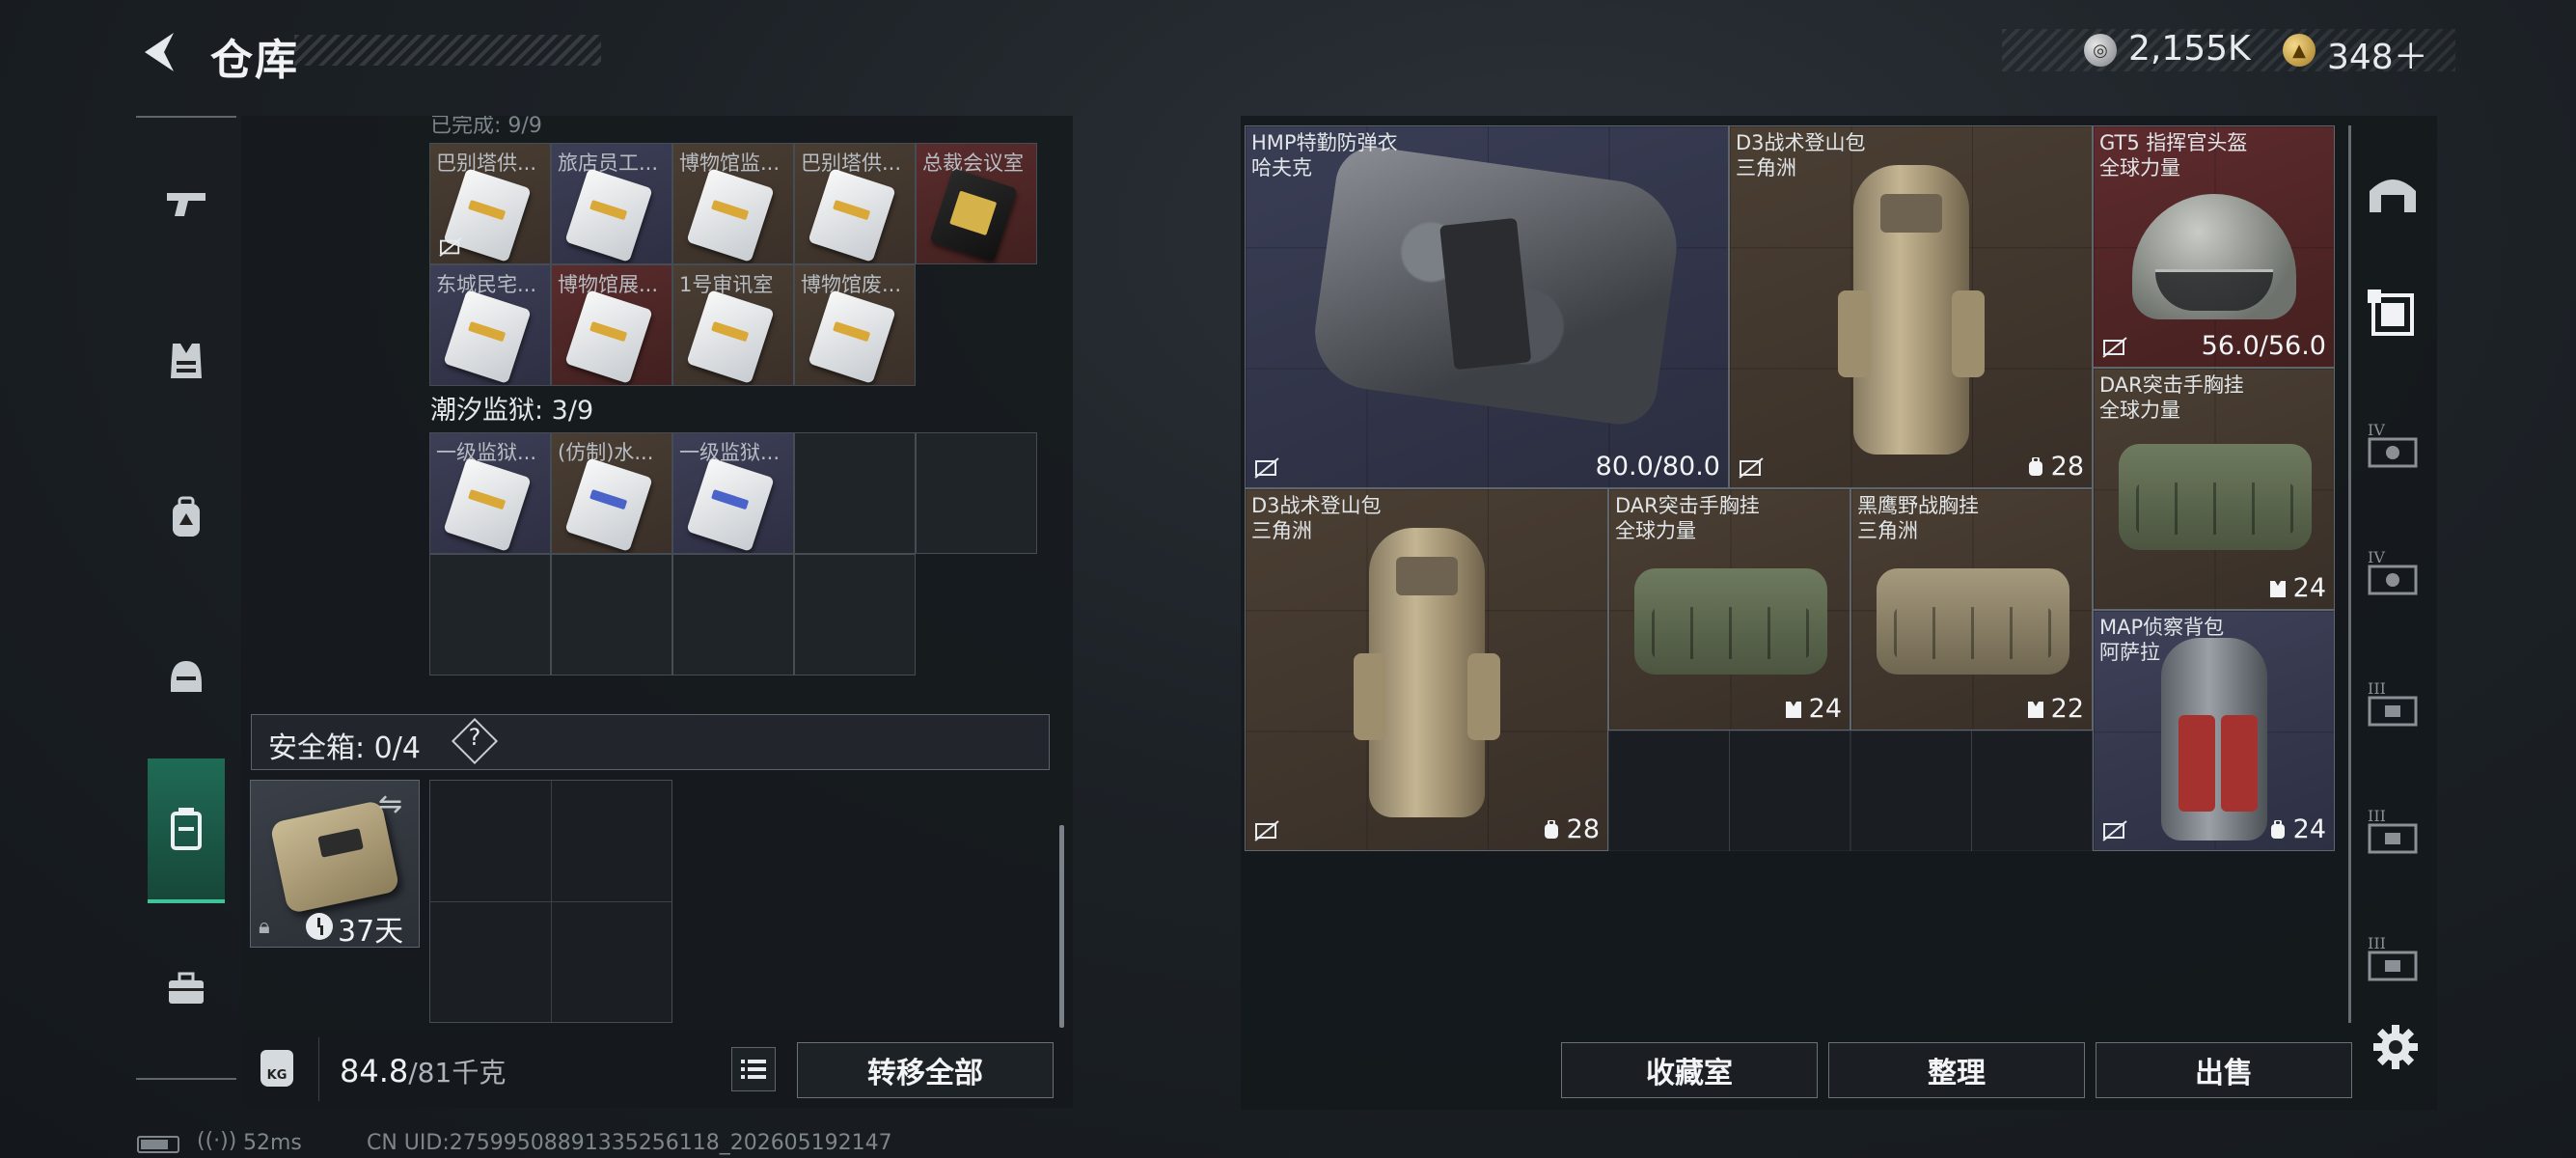  Describe the element at coordinates (925, 1070) in the screenshot. I see `transfer-all-button: 转移全部` at that location.